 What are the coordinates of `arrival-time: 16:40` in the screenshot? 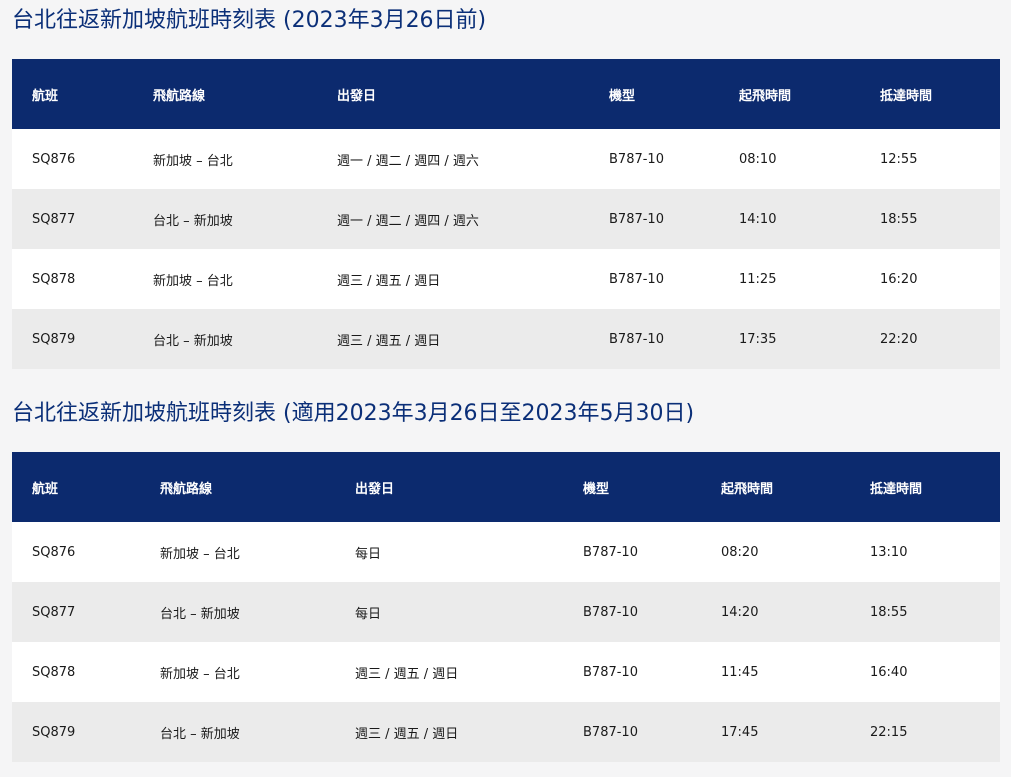 It's located at (889, 672).